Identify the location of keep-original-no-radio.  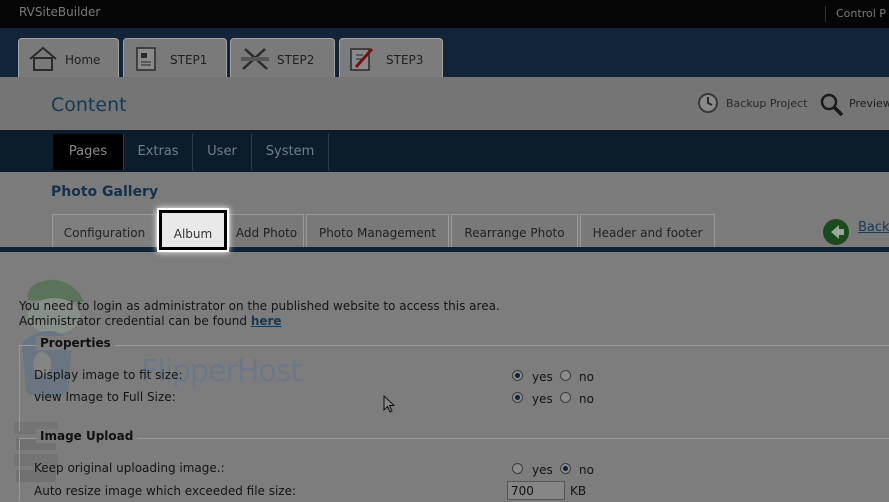
(565, 468).